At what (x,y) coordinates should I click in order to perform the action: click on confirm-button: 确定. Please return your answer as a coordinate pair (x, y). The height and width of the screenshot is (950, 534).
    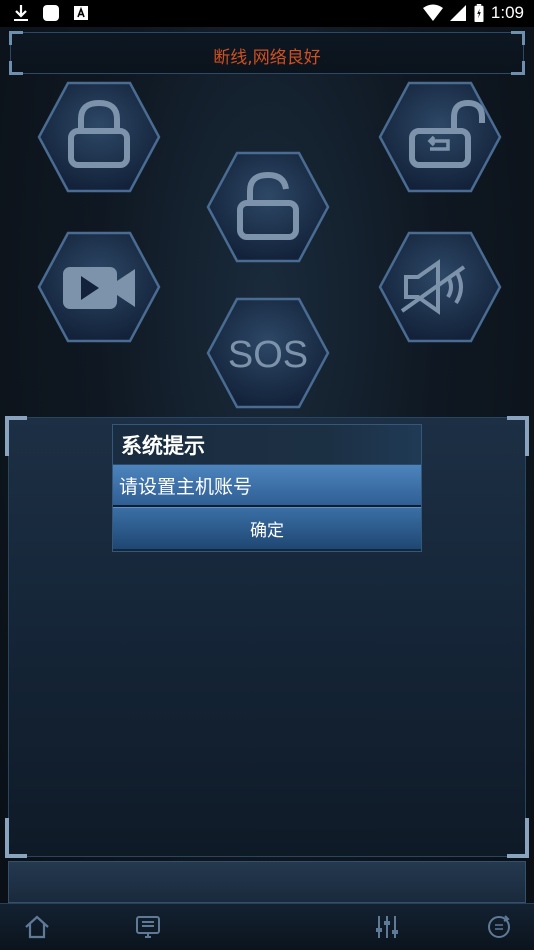
    Looking at the image, I should click on (267, 528).